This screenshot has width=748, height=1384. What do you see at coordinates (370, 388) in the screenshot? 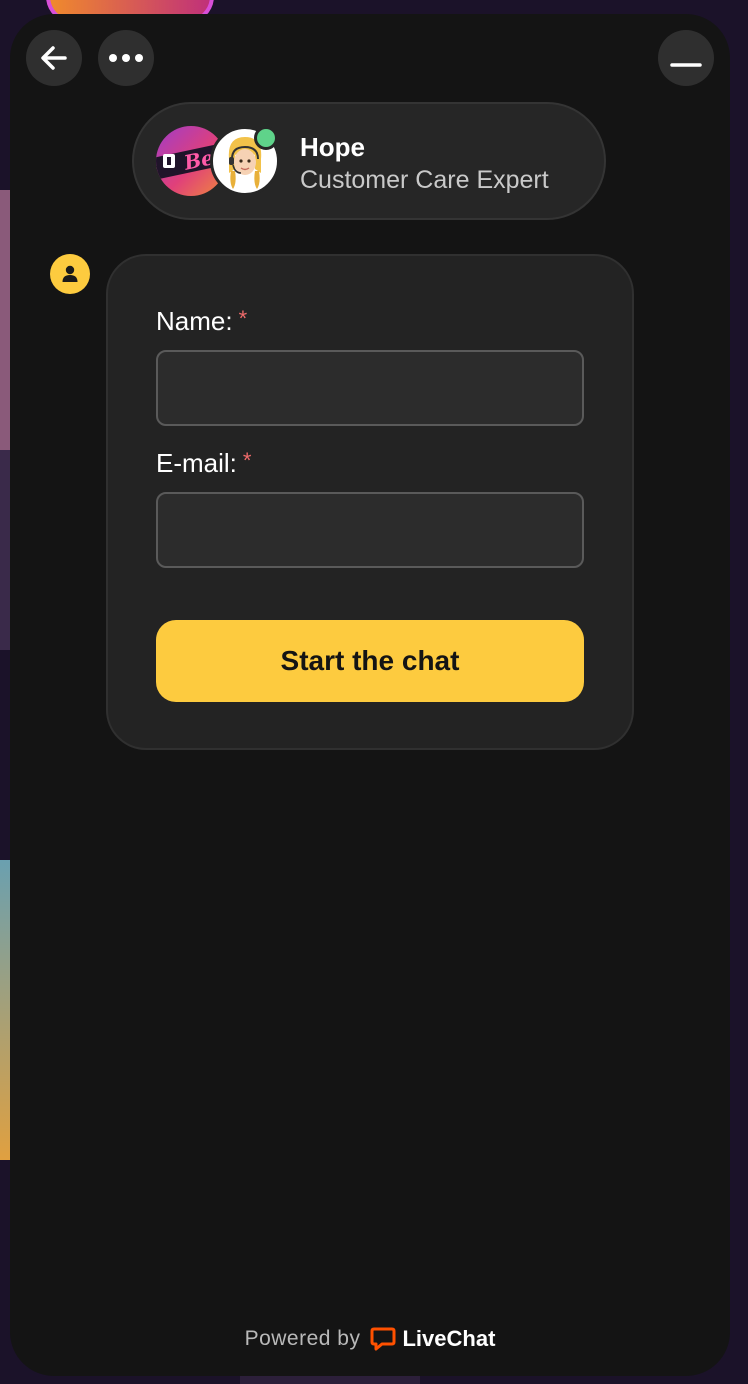
I see `name-input` at bounding box center [370, 388].